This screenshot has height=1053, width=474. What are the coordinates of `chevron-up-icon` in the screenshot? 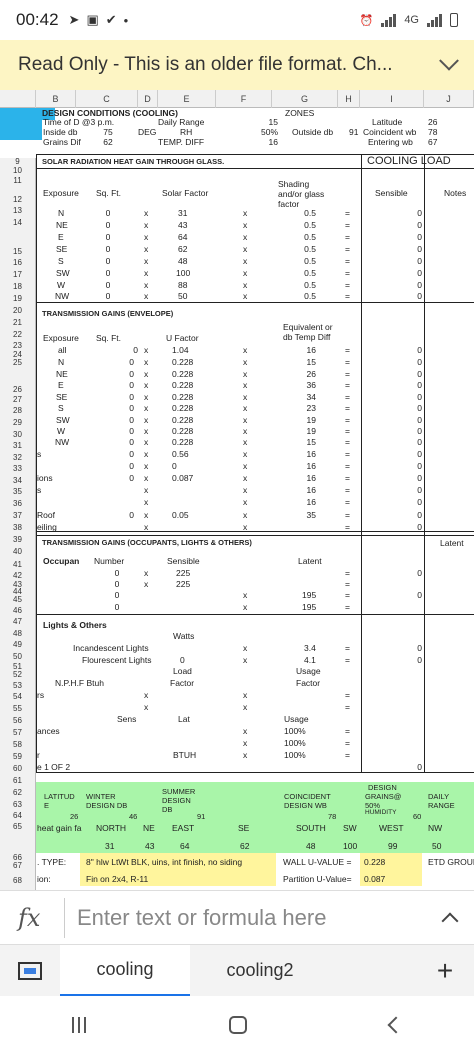 It's located at (450, 920).